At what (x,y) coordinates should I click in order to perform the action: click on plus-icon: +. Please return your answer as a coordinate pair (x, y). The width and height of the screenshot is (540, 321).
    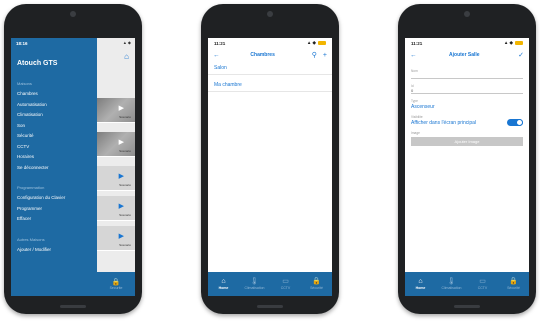
    Looking at the image, I should click on (325, 55).